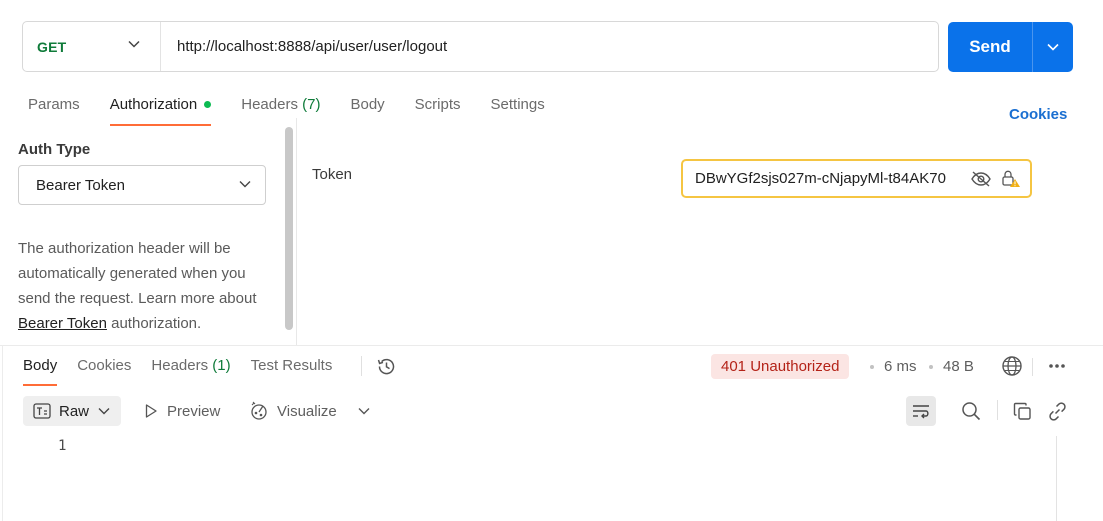  Describe the element at coordinates (208, 104) in the screenshot. I see `active-dot-icon` at that location.